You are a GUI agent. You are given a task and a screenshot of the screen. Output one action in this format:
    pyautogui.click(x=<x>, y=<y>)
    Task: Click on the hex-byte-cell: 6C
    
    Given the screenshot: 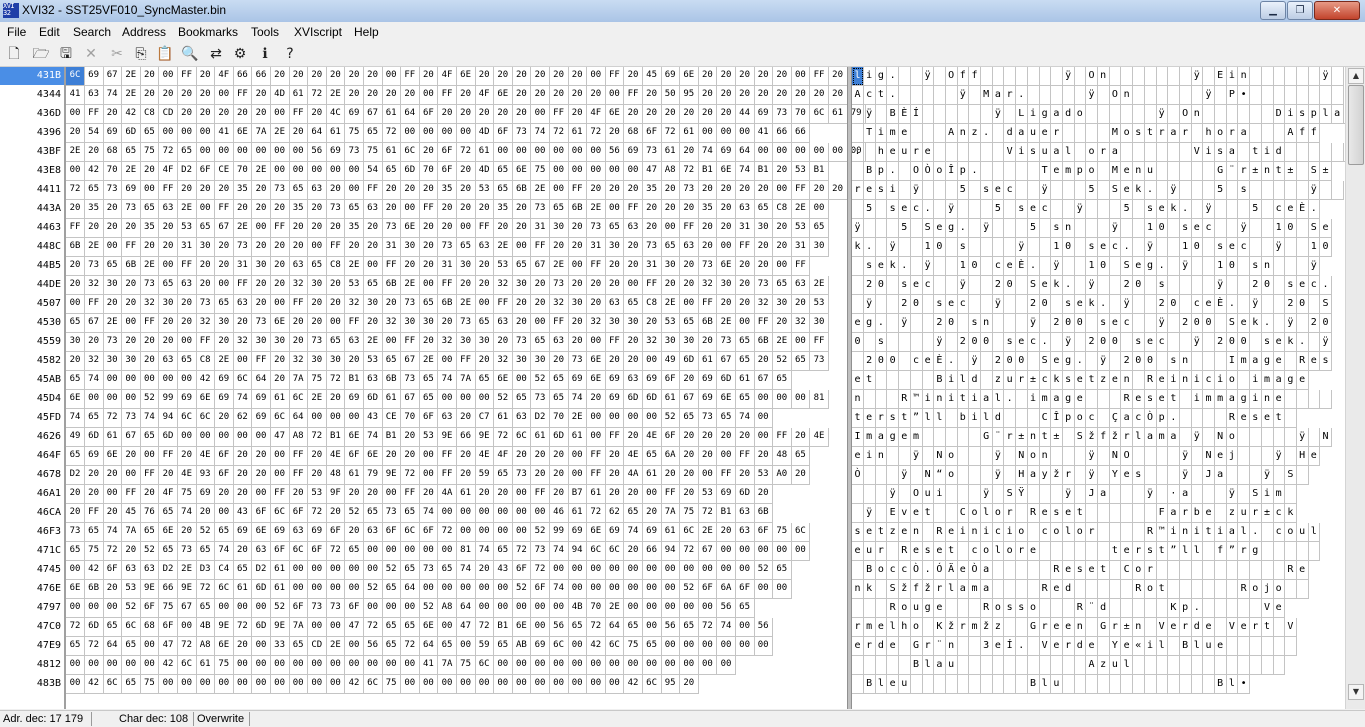 What is the action you would take?
    pyautogui.click(x=801, y=532)
    